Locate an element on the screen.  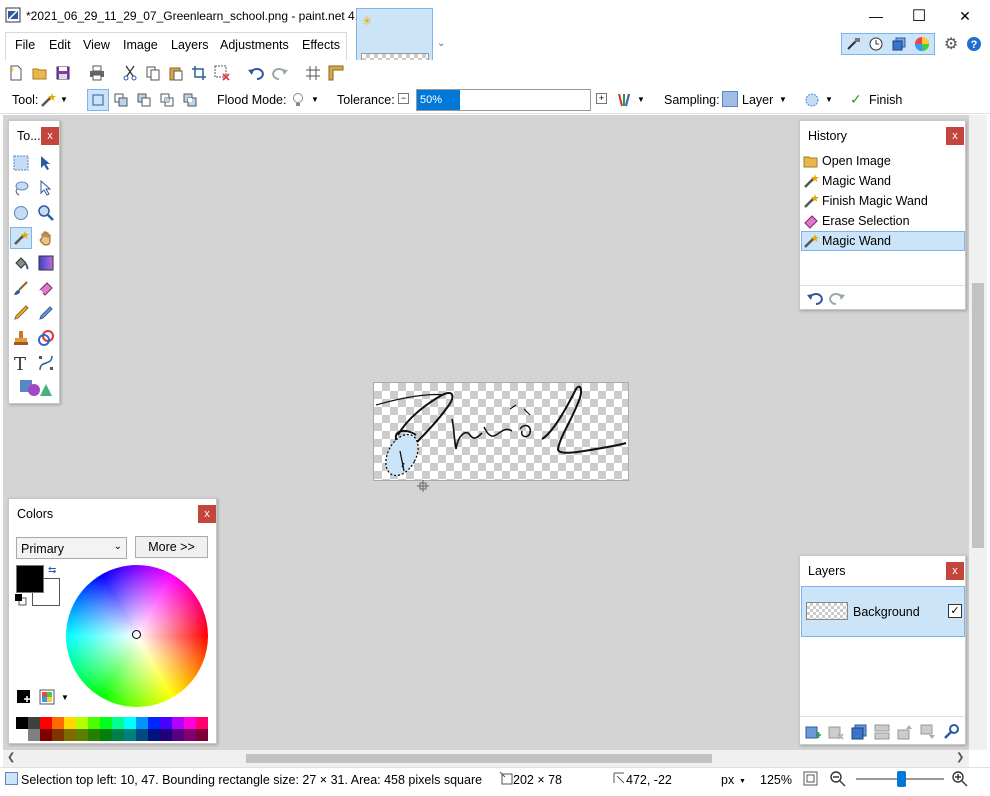
zoom-value: 125% is located at coordinates (776, 780).